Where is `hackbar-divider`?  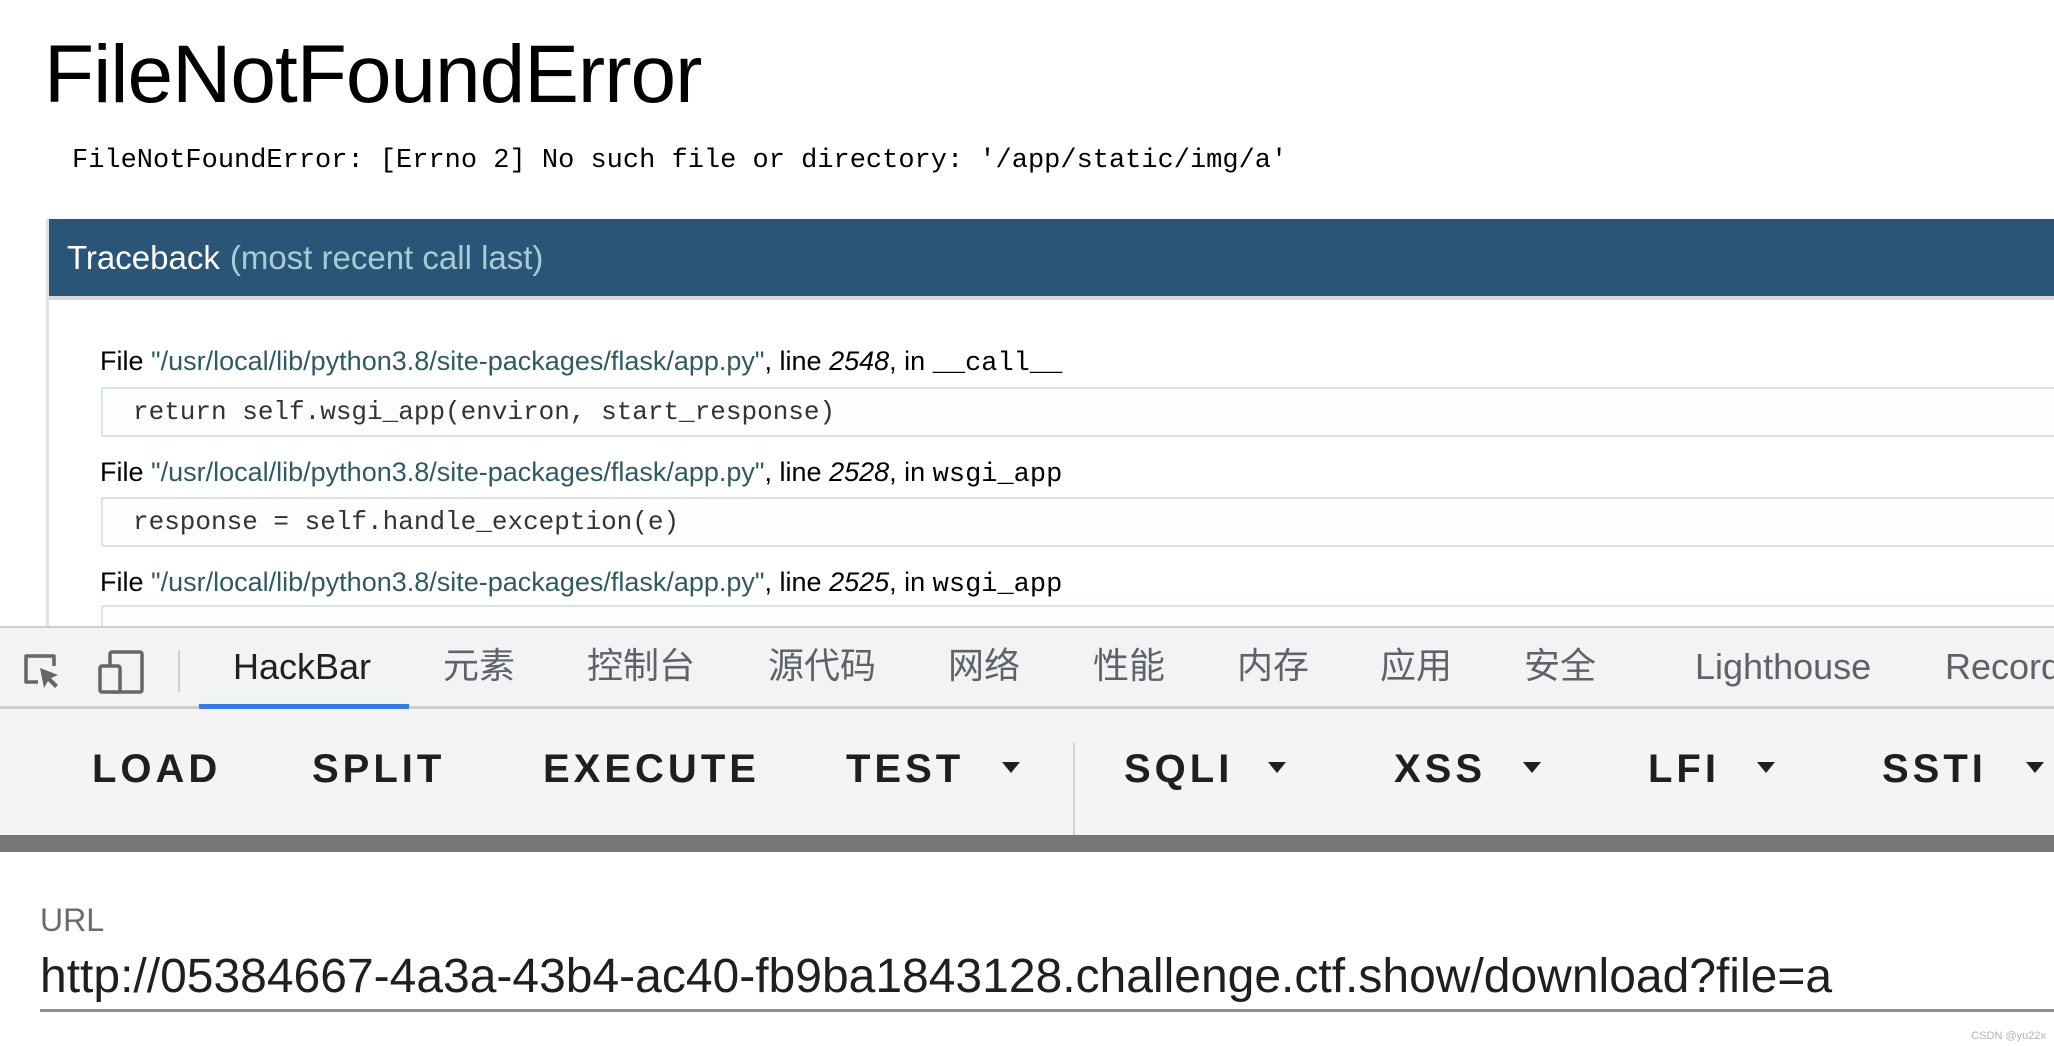 hackbar-divider is located at coordinates (1027, 843).